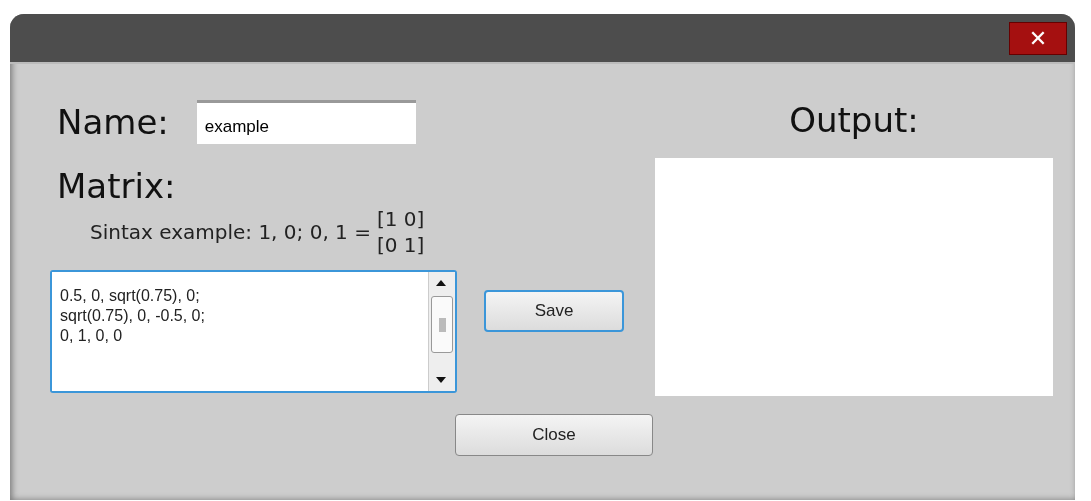 This screenshot has height=501, width=1091. What do you see at coordinates (400, 219) in the screenshot?
I see `matrix-example-row: [1 0]` at bounding box center [400, 219].